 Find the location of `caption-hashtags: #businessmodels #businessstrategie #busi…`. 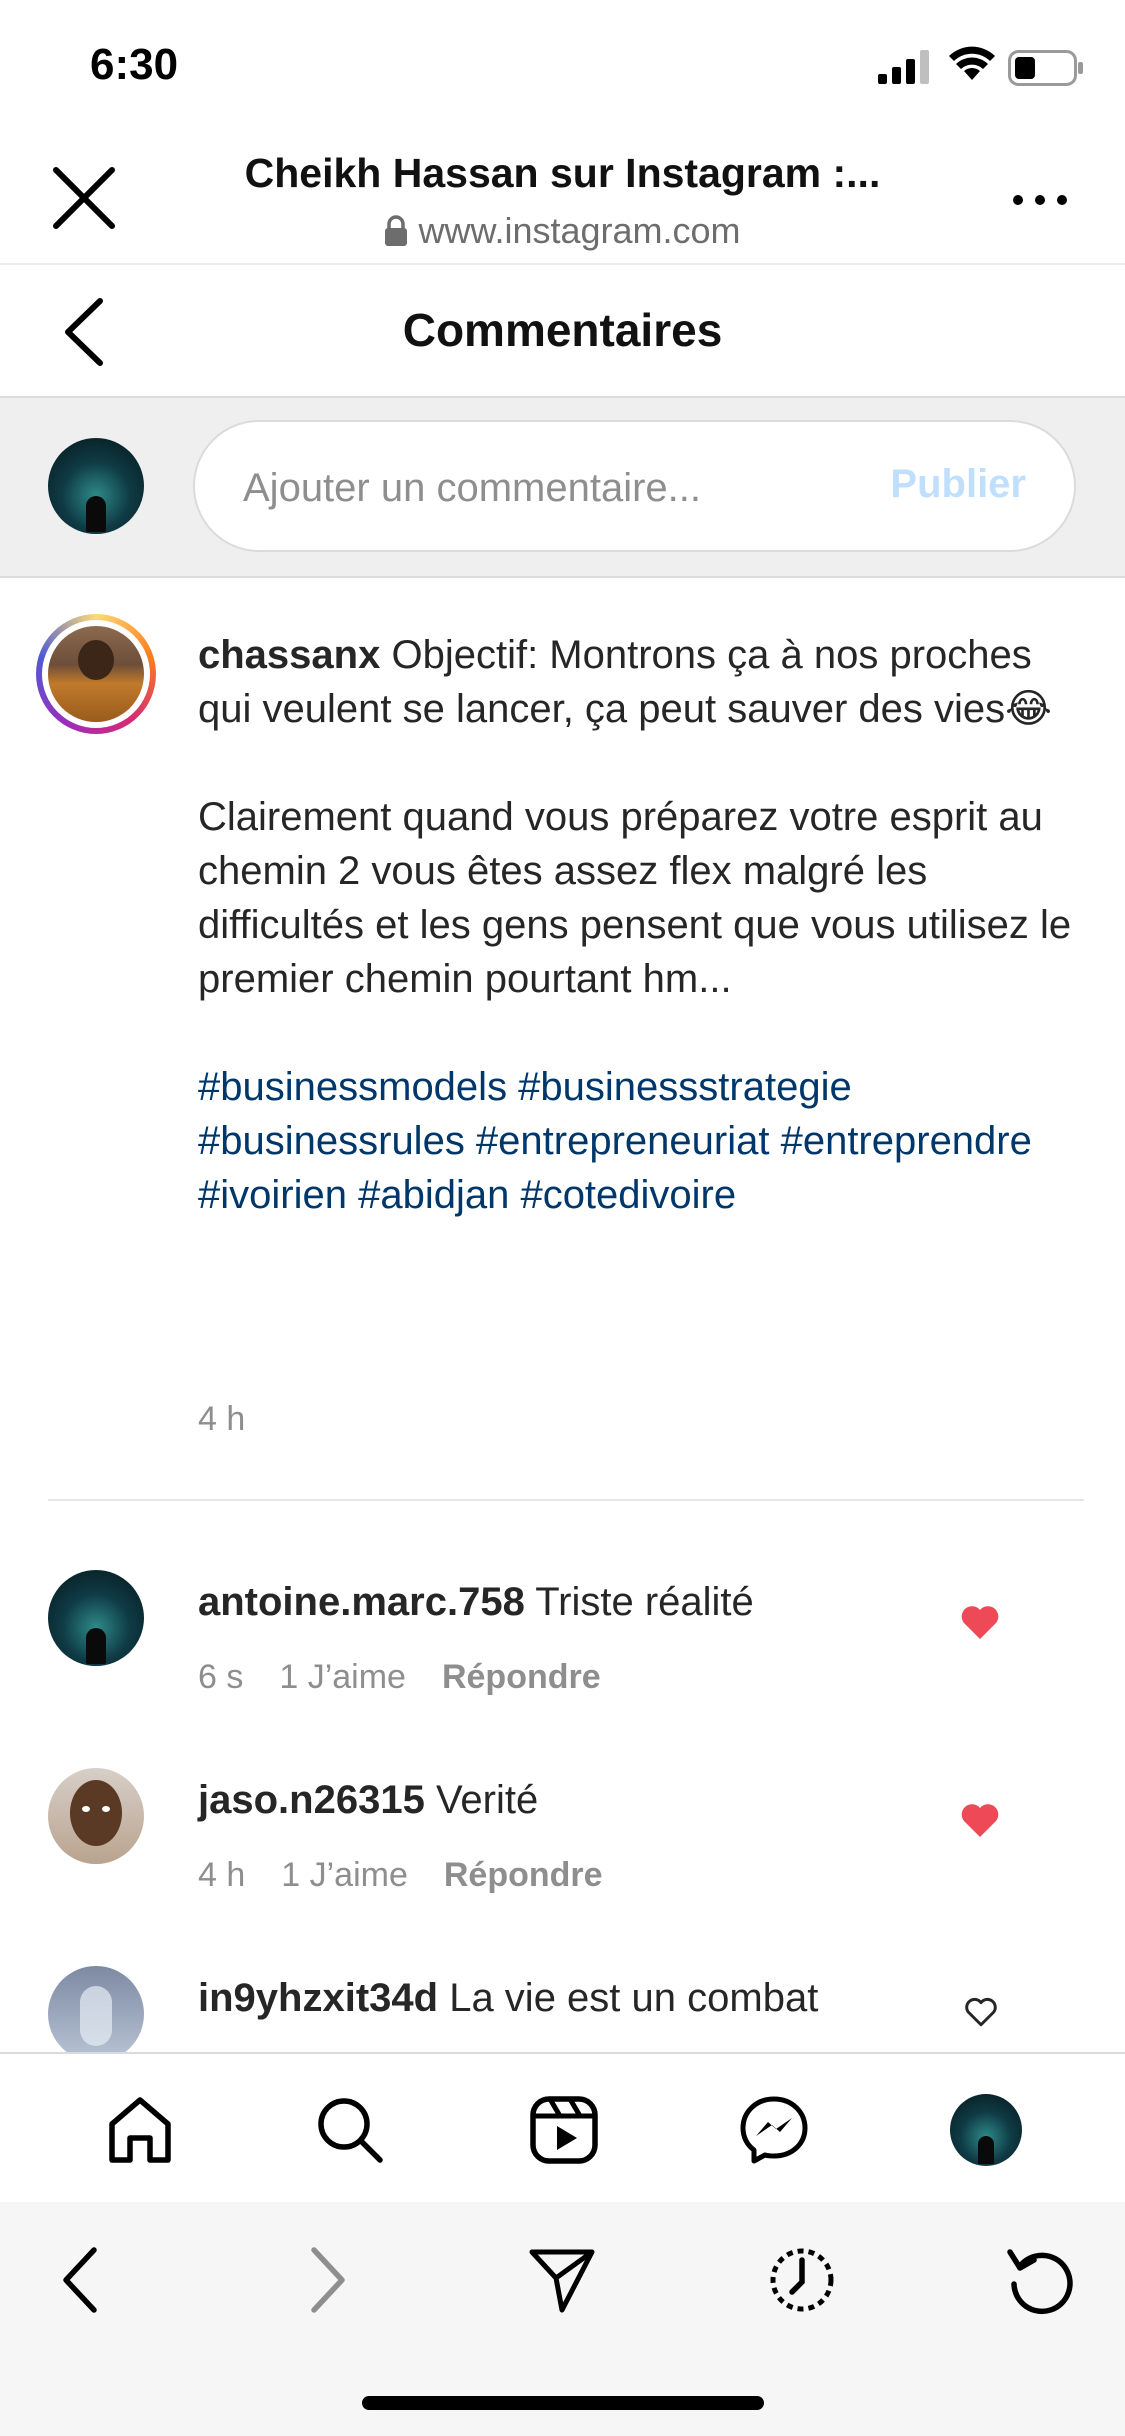

caption-hashtags: #businessmodels #businessstrategie #busi… is located at coordinates (638, 1141).